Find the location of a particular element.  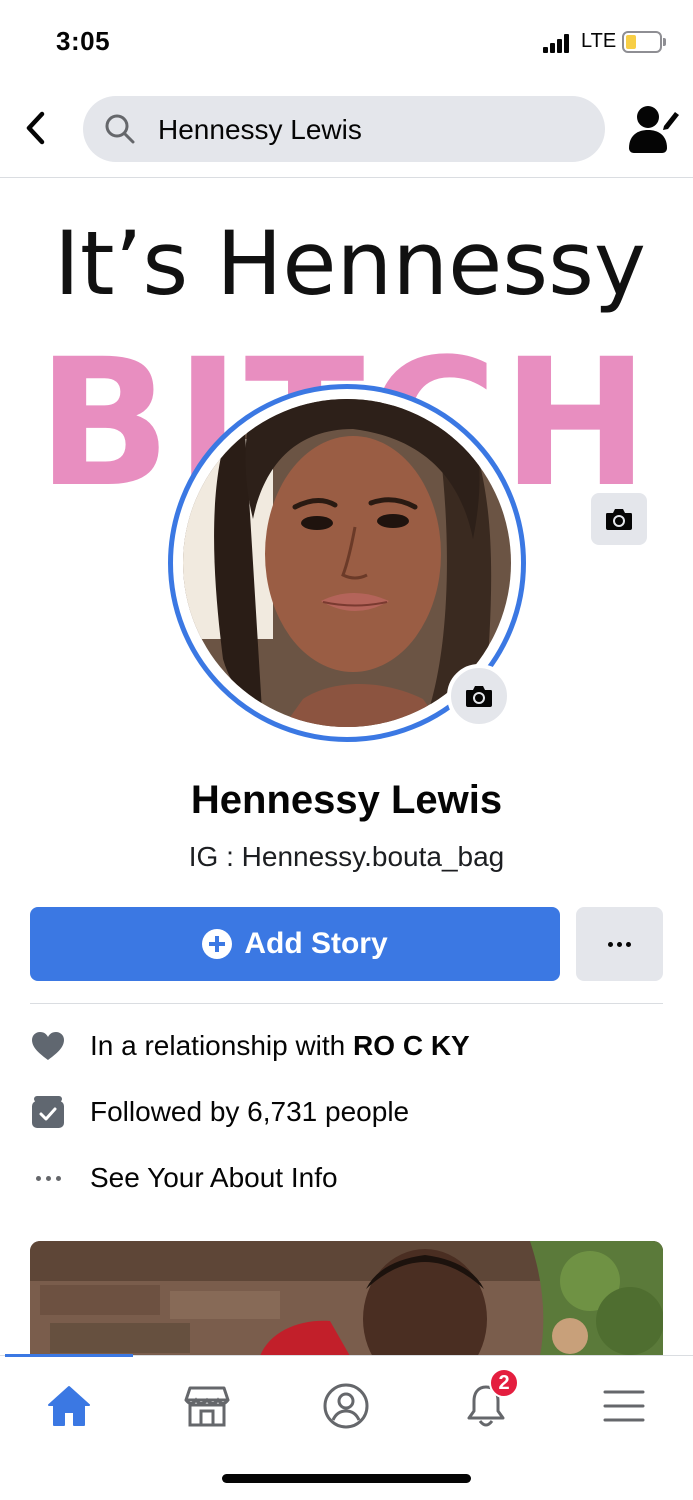

bottom-tab-bar: 2 is located at coordinates (346, 1427).